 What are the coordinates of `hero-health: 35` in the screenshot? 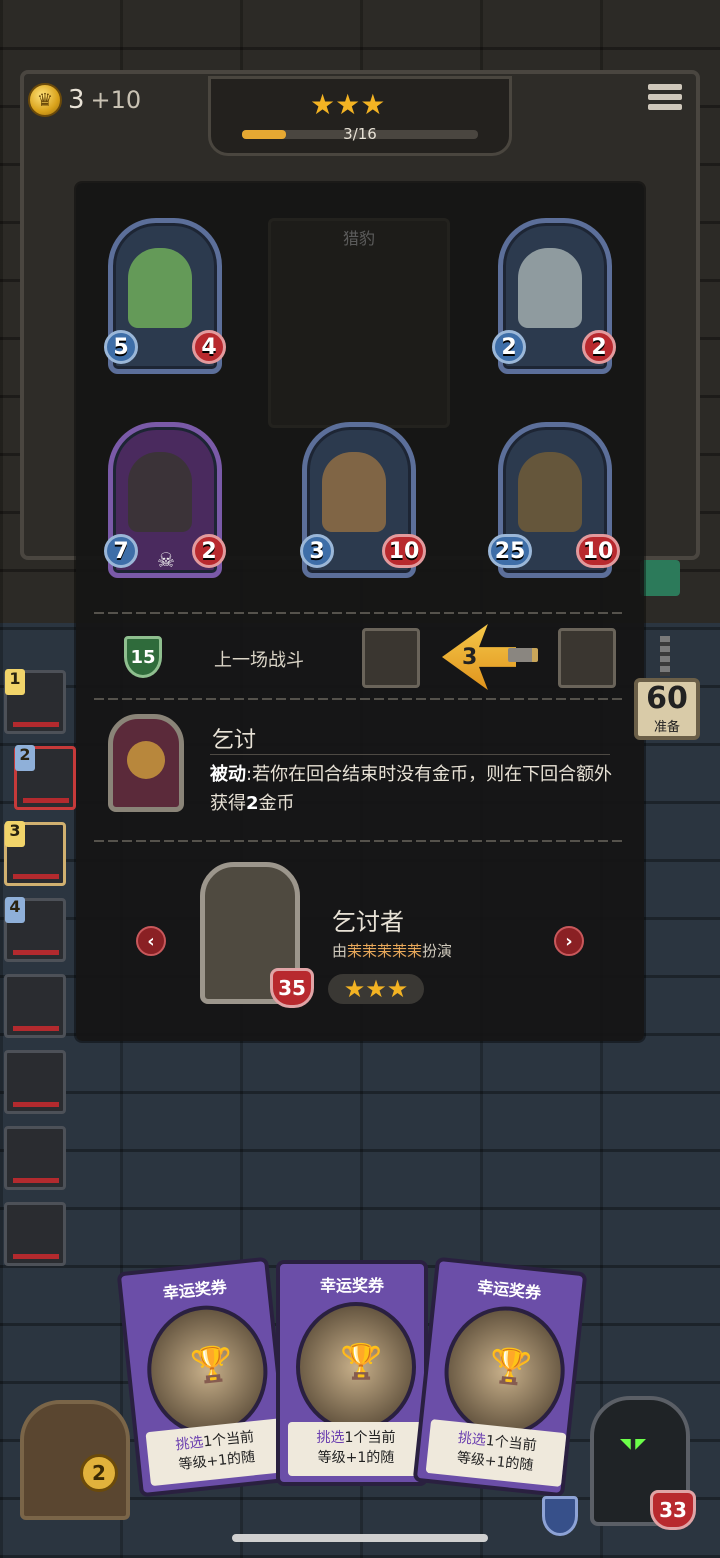 It's located at (292, 988).